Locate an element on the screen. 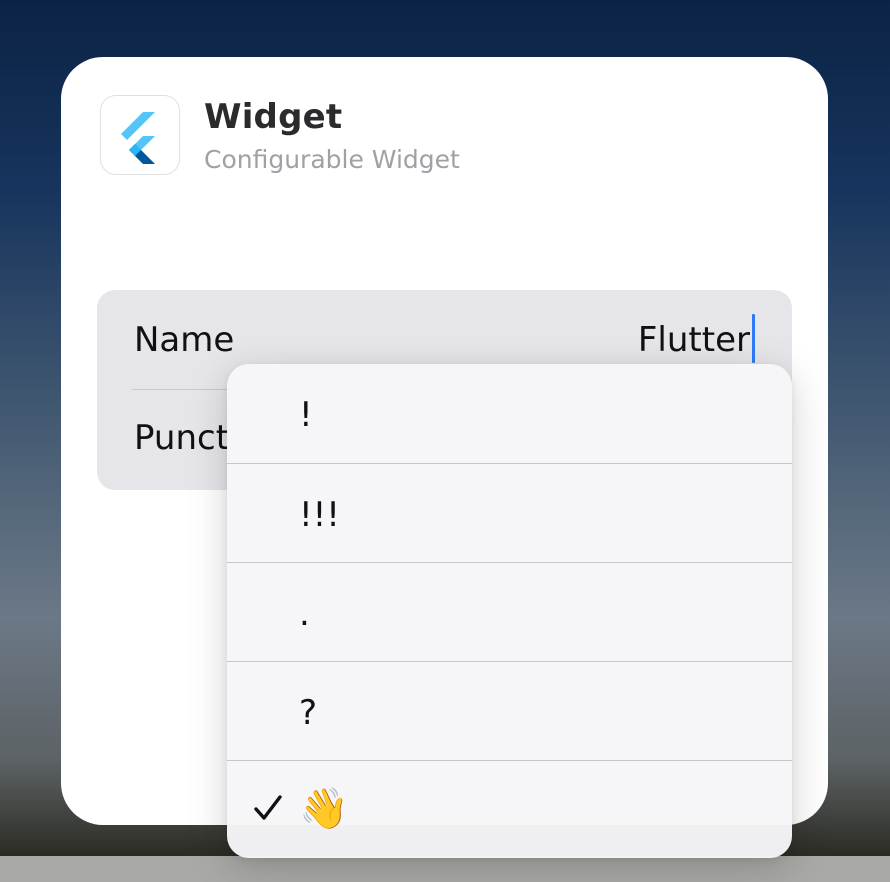 The height and width of the screenshot is (882, 890). menu-item-label: . is located at coordinates (304, 614).